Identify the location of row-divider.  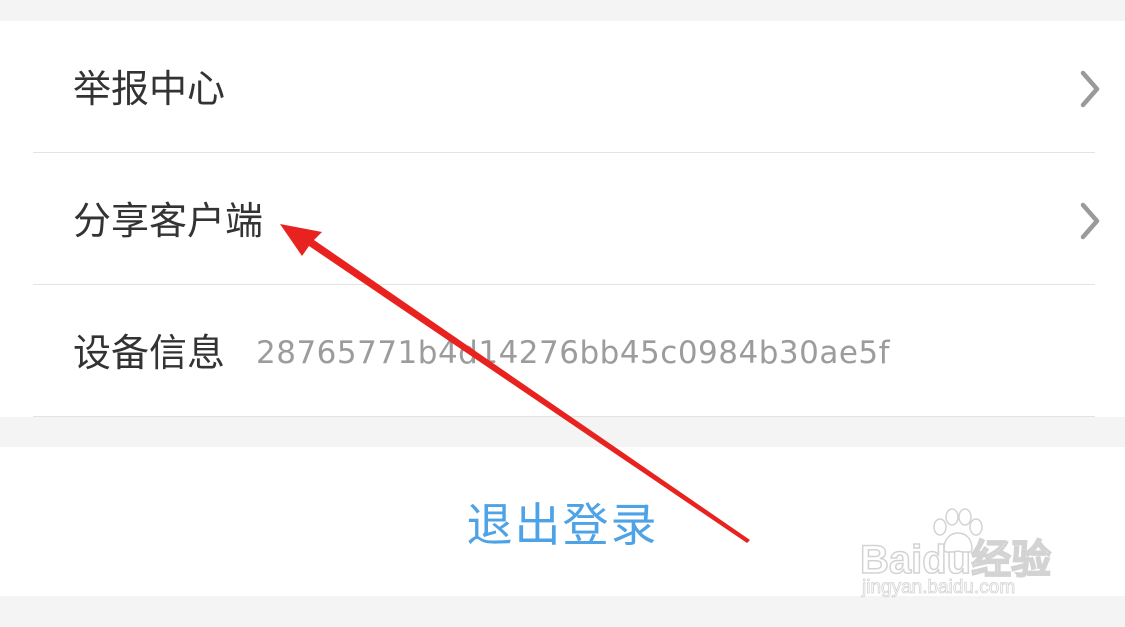
(564, 416).